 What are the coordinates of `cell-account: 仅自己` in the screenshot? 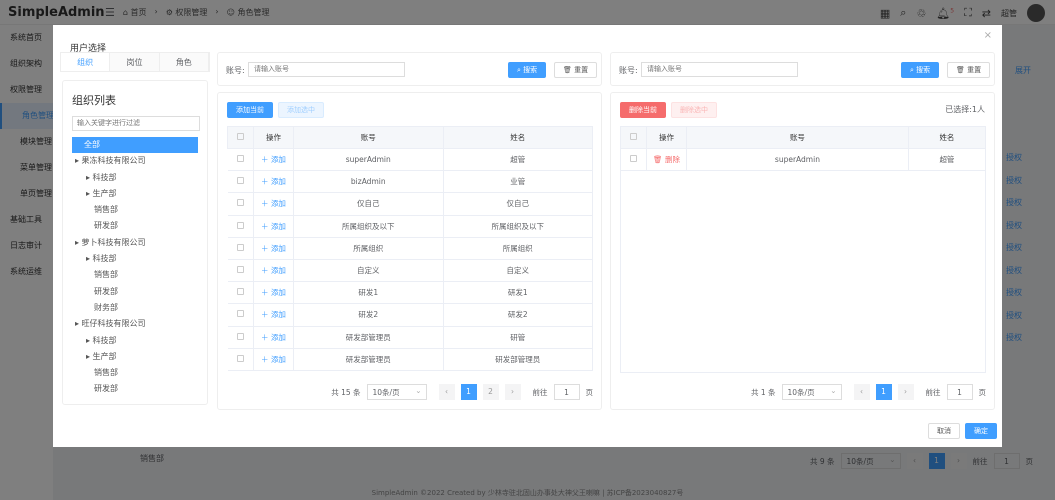 It's located at (368, 204).